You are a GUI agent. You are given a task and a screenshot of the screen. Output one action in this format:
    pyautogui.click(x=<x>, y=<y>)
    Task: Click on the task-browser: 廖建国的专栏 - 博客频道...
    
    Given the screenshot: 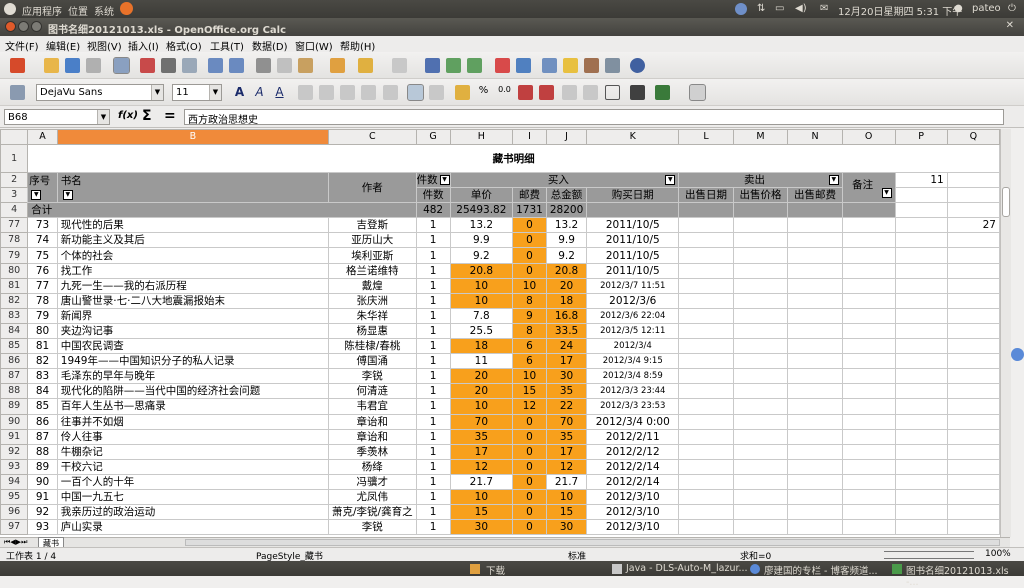 What is the action you would take?
    pyautogui.click(x=821, y=570)
    